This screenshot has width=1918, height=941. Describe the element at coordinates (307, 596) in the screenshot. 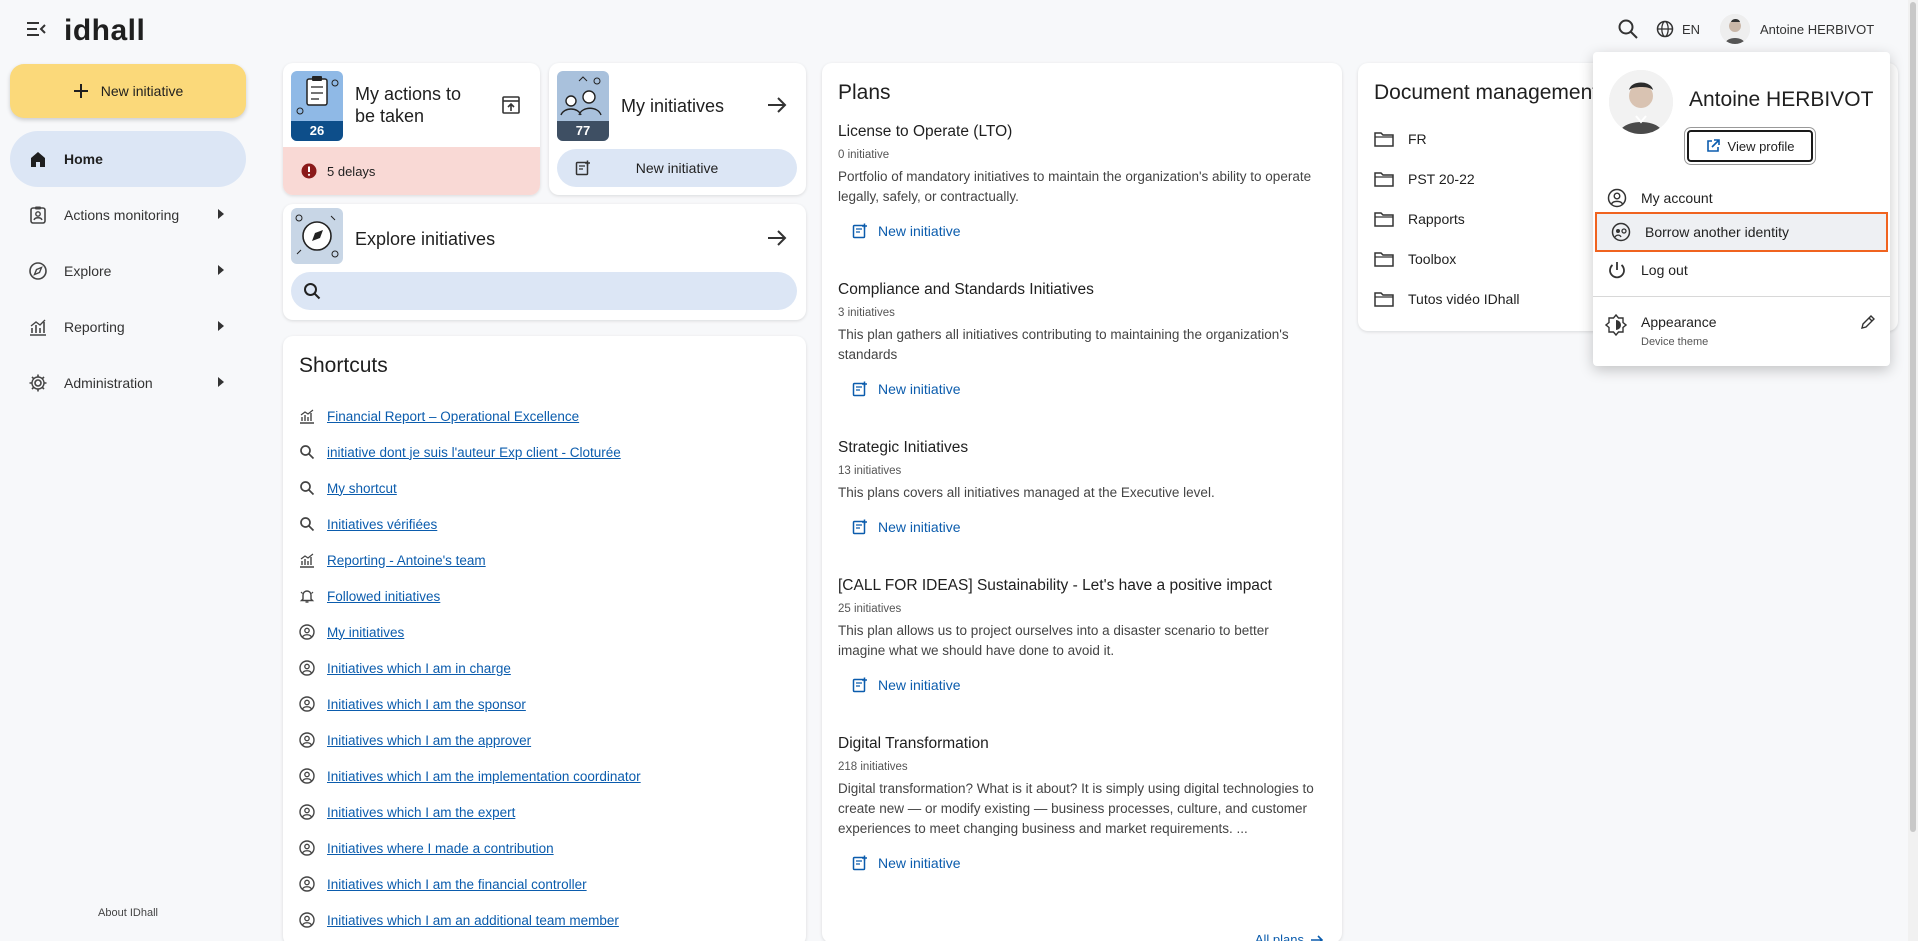

I see `bell-icon` at that location.